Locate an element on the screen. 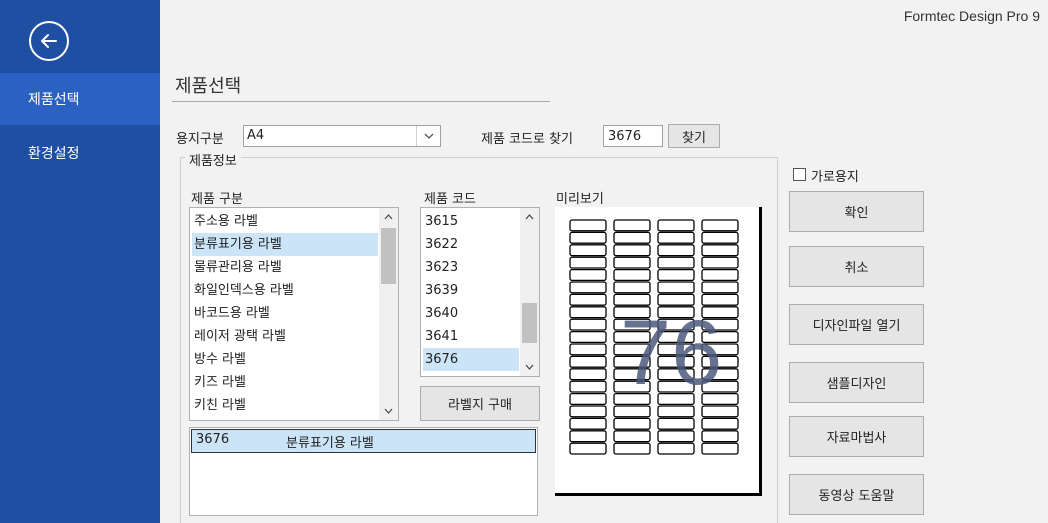 The image size is (1048, 523). page-title: 제품선택 is located at coordinates (208, 86).